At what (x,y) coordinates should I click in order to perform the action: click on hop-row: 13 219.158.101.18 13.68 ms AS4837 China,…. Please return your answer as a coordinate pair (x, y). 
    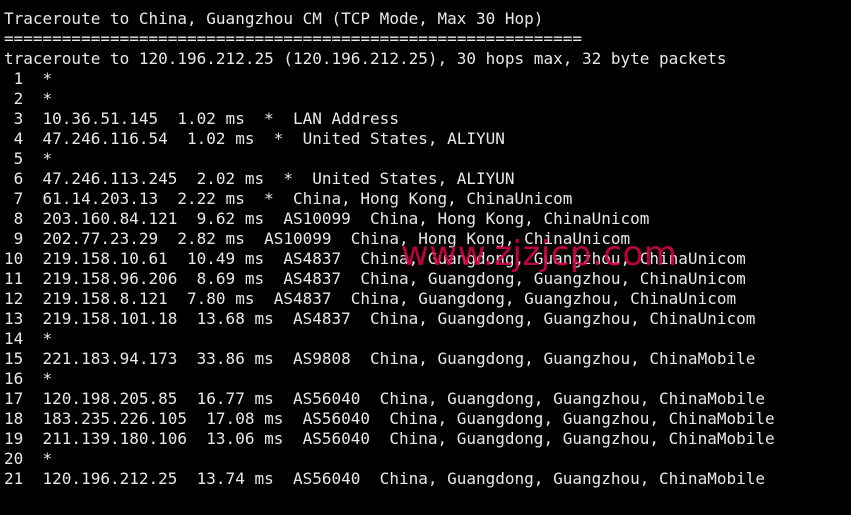
    Looking at the image, I should click on (380, 318).